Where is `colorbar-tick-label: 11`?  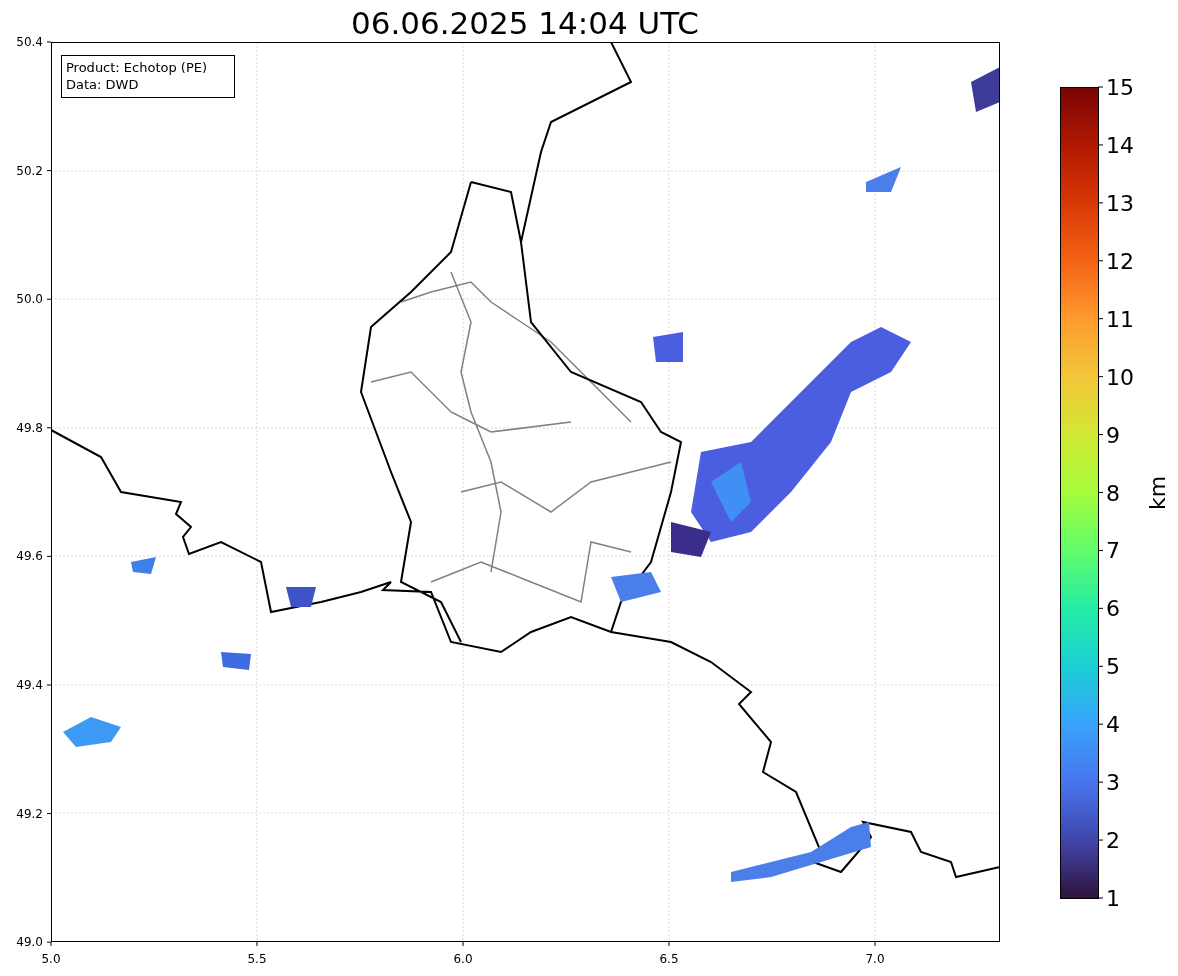 colorbar-tick-label: 11 is located at coordinates (1120, 319).